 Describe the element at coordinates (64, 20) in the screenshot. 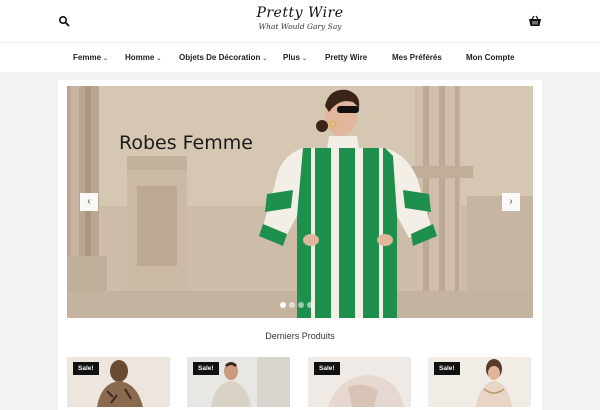

I see `search-icon` at that location.